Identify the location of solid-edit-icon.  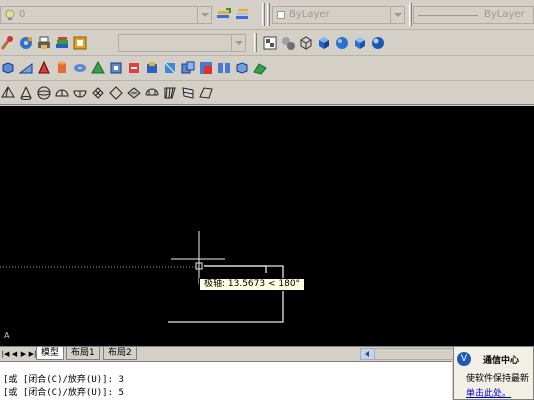
(260, 68).